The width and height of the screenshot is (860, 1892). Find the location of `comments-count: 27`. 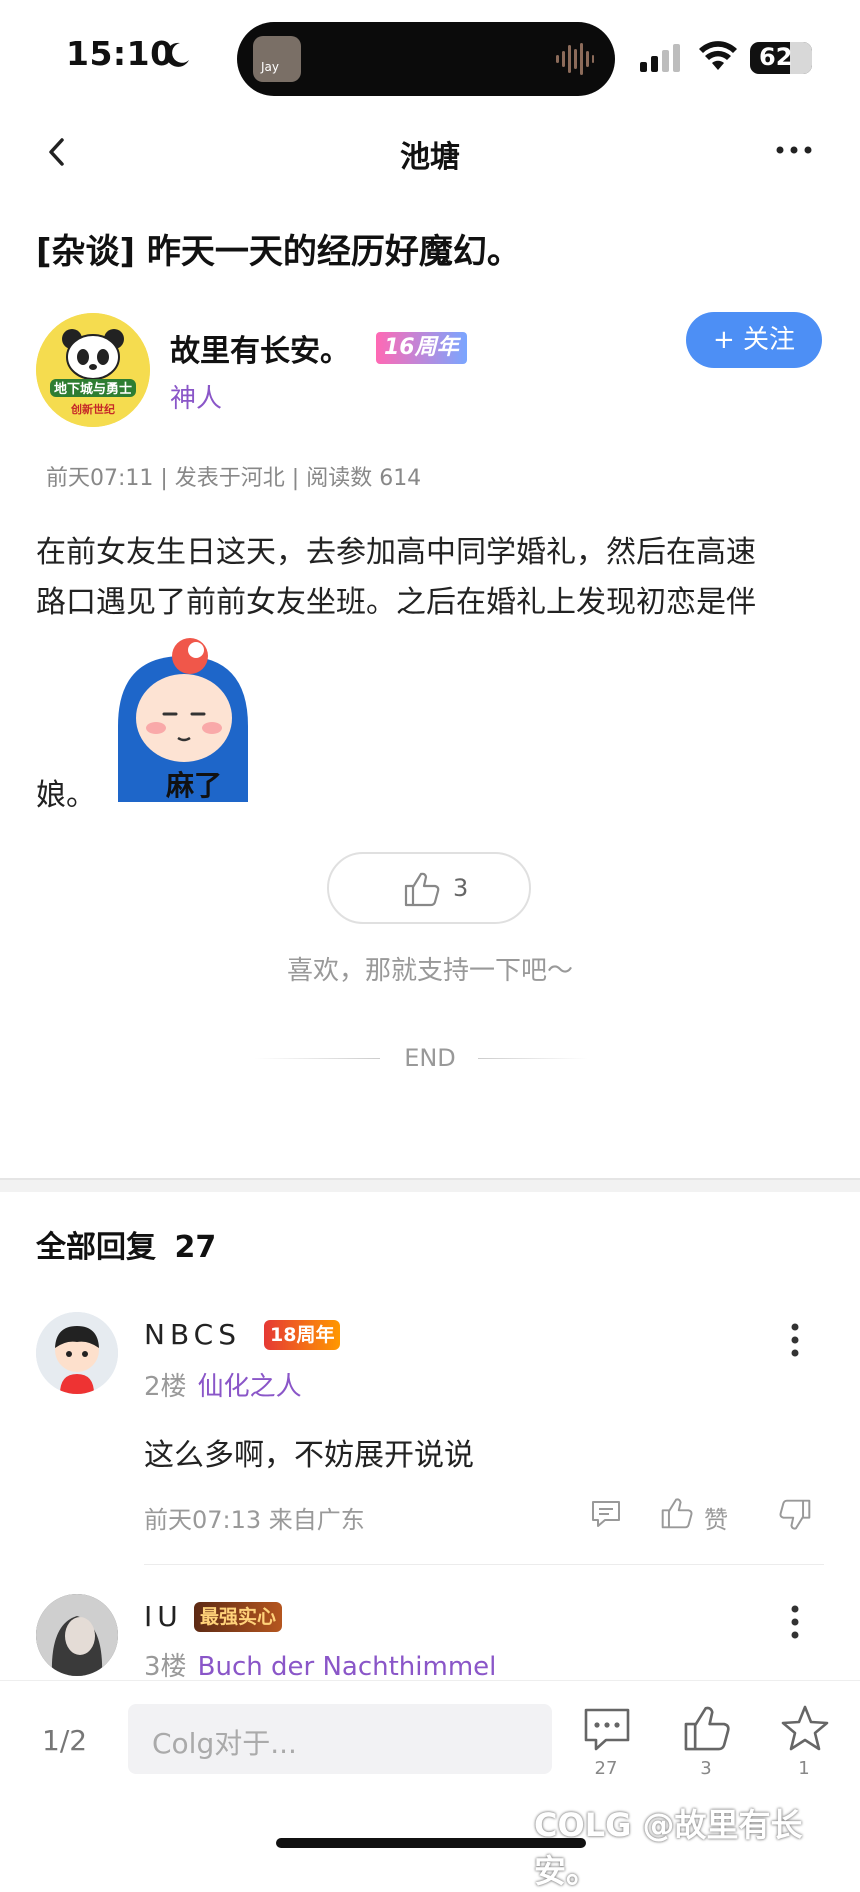

comments-count: 27 is located at coordinates (606, 1768).